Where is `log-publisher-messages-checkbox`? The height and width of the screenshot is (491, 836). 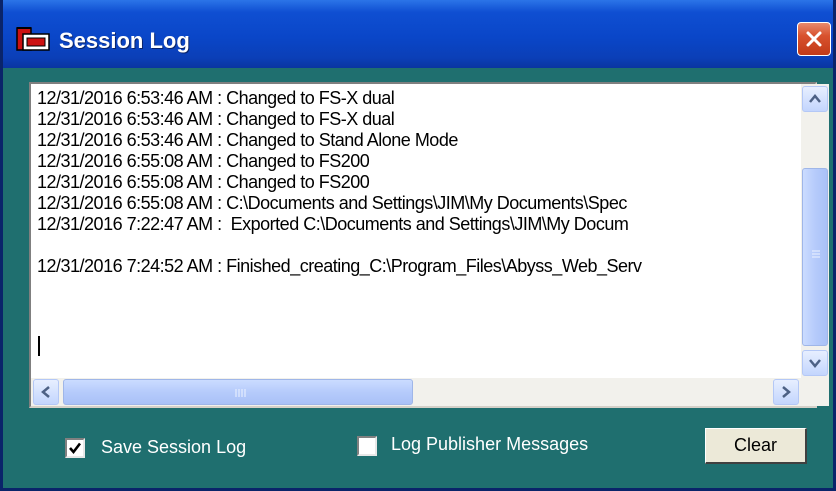 log-publisher-messages-checkbox is located at coordinates (367, 446).